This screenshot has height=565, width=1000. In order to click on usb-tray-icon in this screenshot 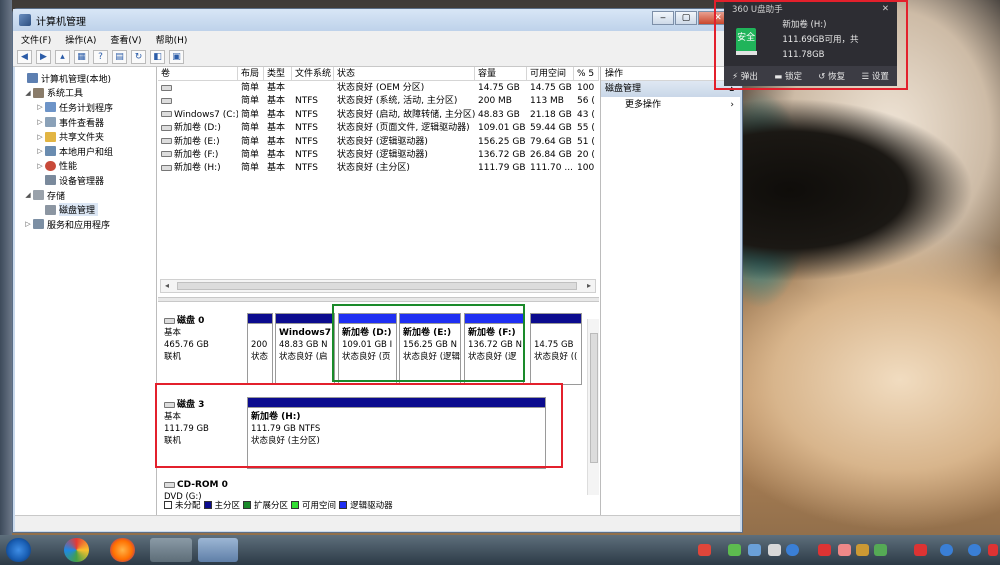, I will do `click(792, 550)`.